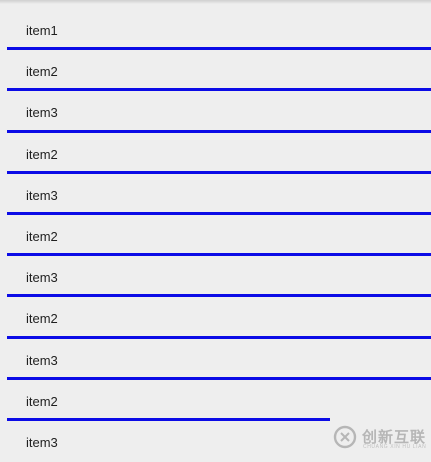 The image size is (431, 462). Describe the element at coordinates (345, 437) in the screenshot. I see `brand-logo-icon` at that location.